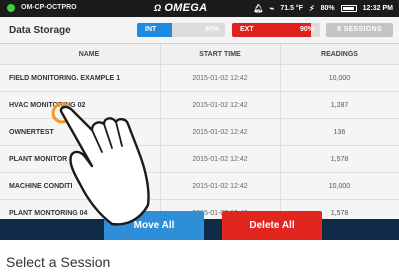  Describe the element at coordinates (151, 29) in the screenshot. I see `internal-storage-label: INT` at that location.